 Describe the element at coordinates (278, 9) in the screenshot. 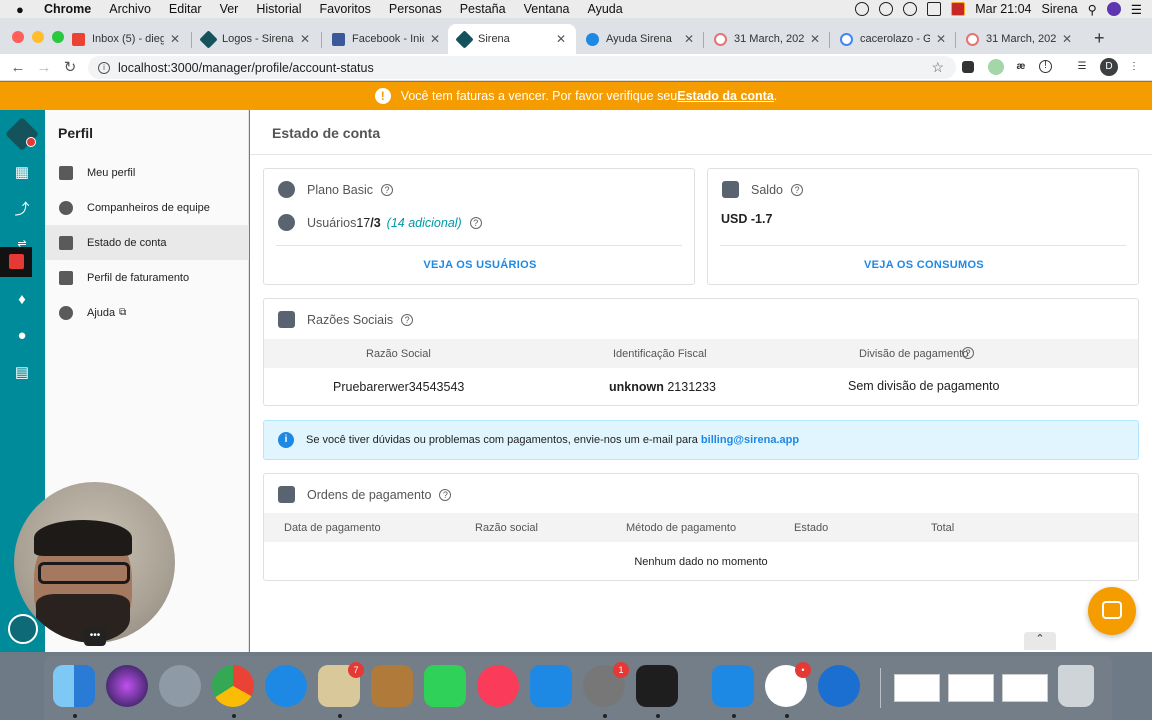

I see `menu-historial: Historial` at that location.